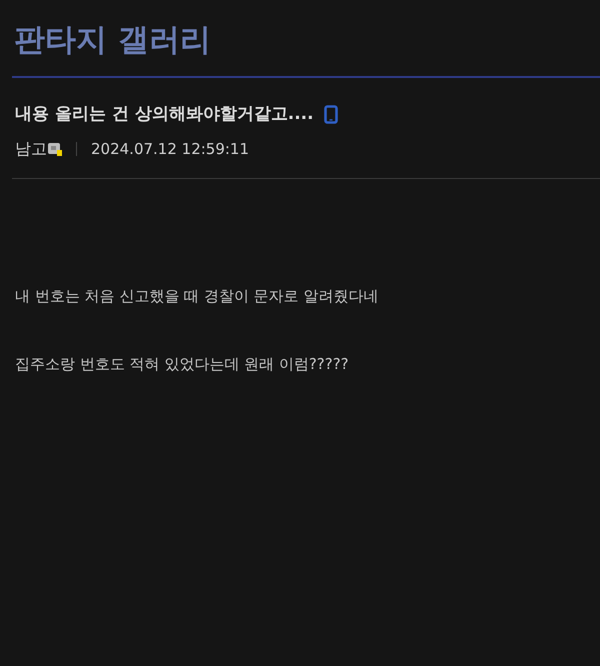  Describe the element at coordinates (55, 149) in the screenshot. I see `member-icon` at that location.